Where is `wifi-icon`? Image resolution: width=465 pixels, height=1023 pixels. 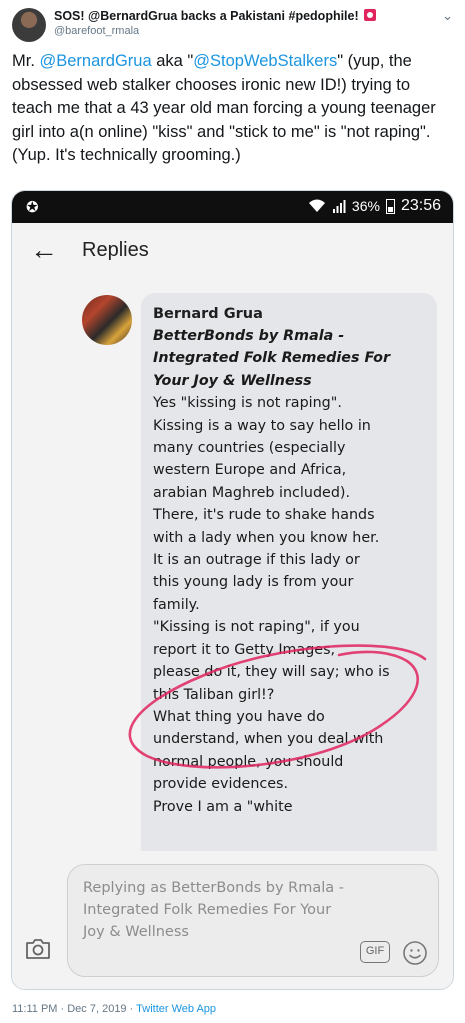
wifi-icon is located at coordinates (316, 205).